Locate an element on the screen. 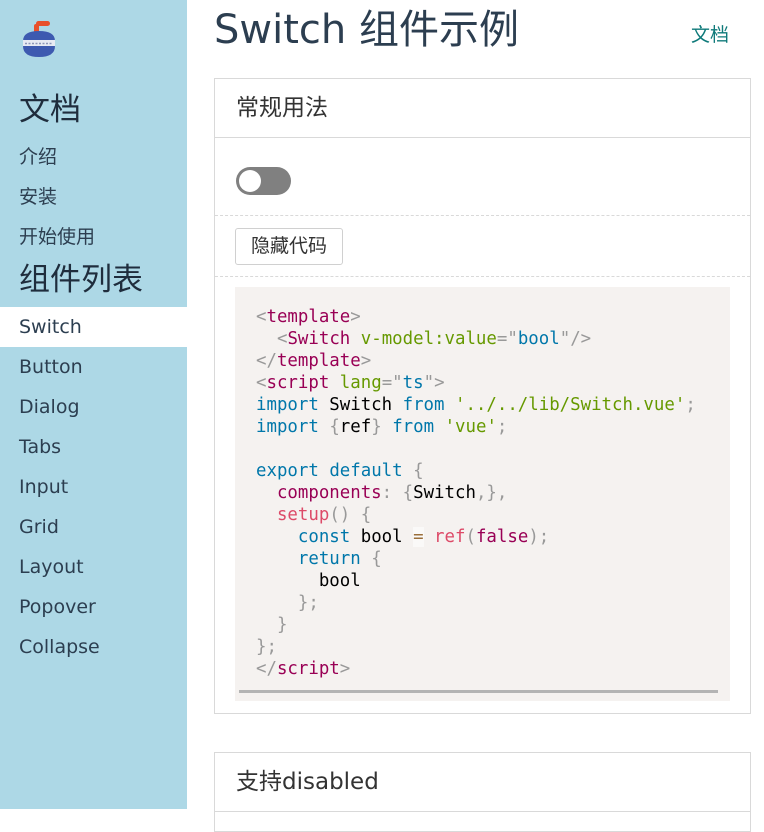 The image size is (764, 832). demo-preview is located at coordinates (482, 177).